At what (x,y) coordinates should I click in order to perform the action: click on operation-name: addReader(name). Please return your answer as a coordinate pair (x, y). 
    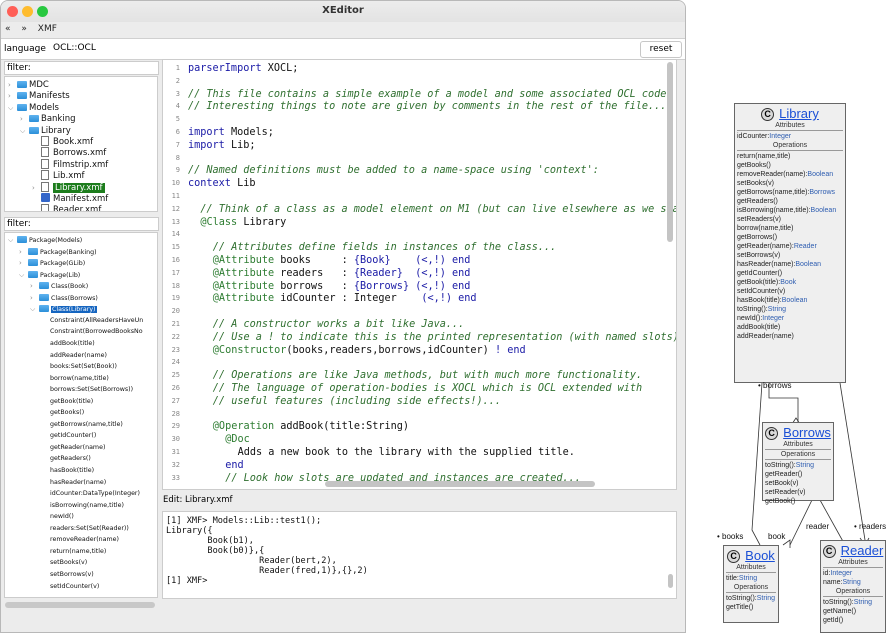
    Looking at the image, I should click on (765, 336).